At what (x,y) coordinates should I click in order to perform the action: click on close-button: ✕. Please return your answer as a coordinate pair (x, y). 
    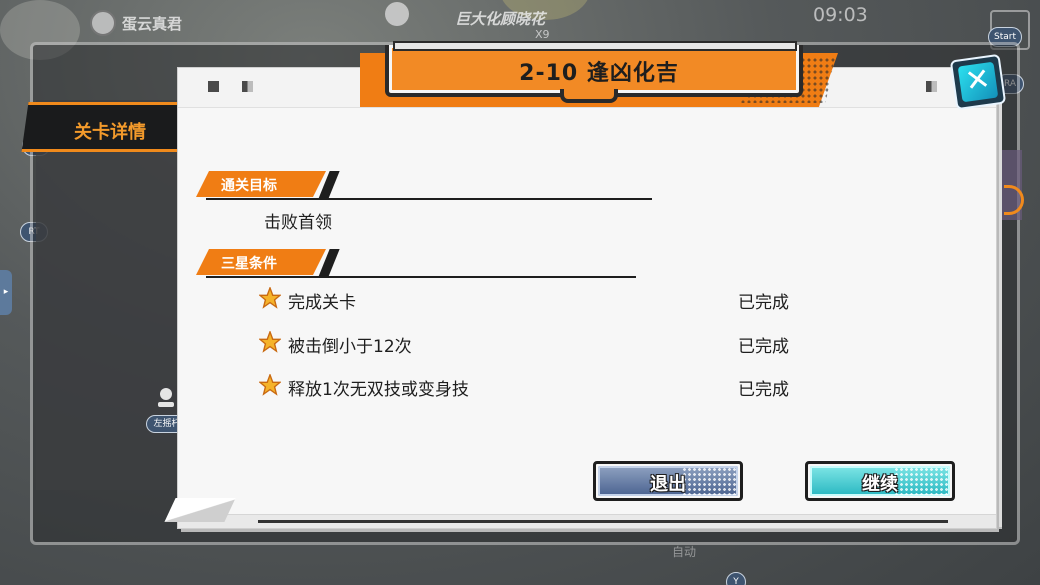
    Looking at the image, I should click on (978, 82).